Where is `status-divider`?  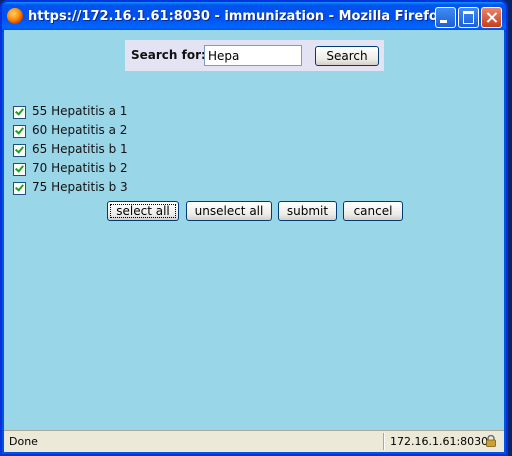
status-divider is located at coordinates (384, 441).